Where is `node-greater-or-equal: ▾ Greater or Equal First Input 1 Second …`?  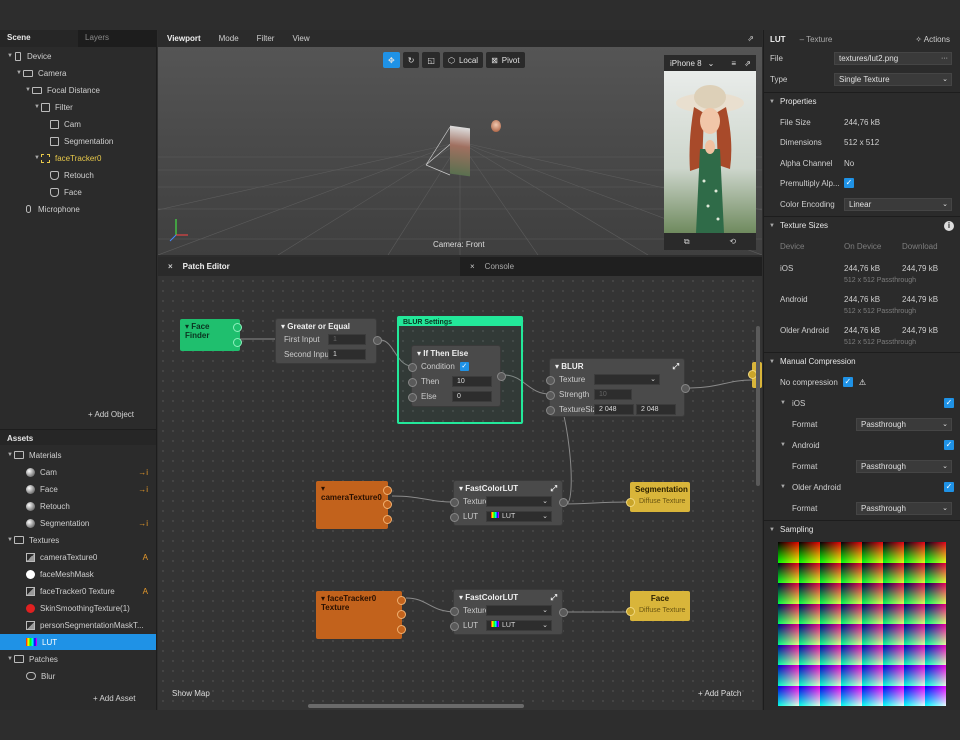
node-greater-or-equal: ▾ Greater or Equal First Input 1 Second … is located at coordinates (329, 341).